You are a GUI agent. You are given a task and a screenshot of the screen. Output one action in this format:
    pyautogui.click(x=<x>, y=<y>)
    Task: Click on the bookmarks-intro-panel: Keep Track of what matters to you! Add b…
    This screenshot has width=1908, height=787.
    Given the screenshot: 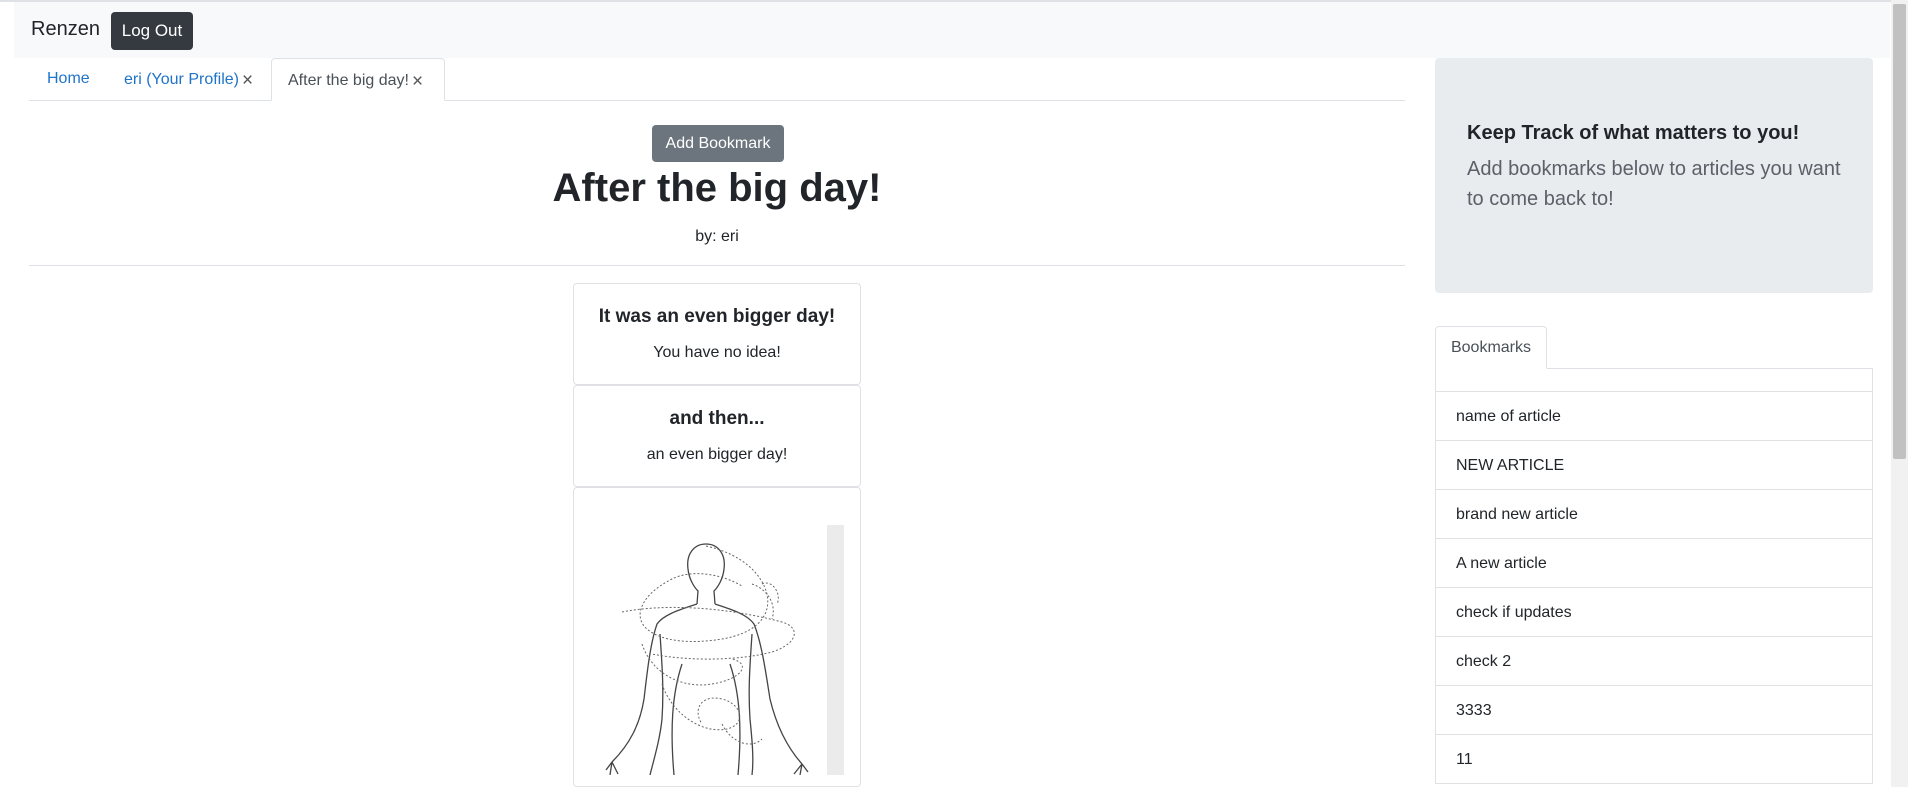 What is the action you would take?
    pyautogui.click(x=1654, y=175)
    